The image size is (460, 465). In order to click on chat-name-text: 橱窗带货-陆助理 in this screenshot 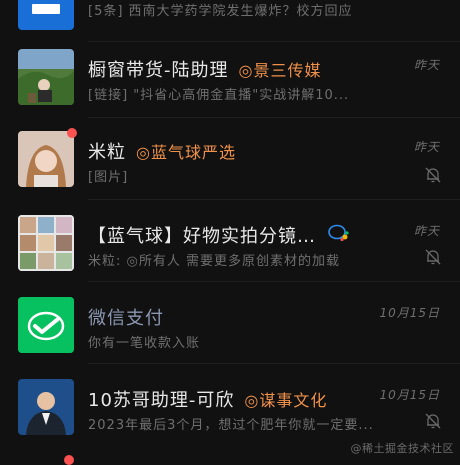, I will do `click(158, 70)`.